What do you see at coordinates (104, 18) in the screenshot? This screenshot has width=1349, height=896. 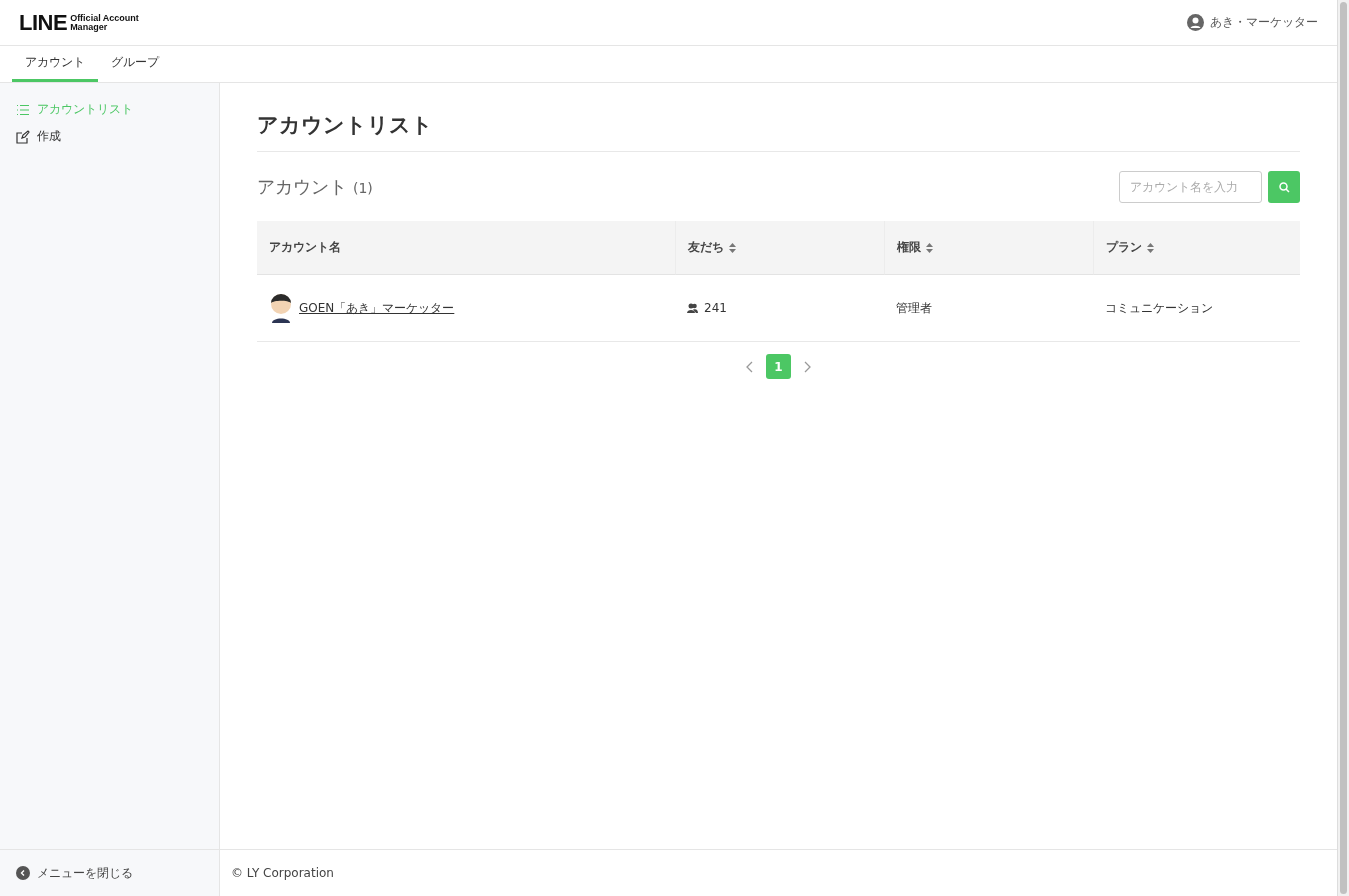 I see `logo-subtitle: Official Account` at bounding box center [104, 18].